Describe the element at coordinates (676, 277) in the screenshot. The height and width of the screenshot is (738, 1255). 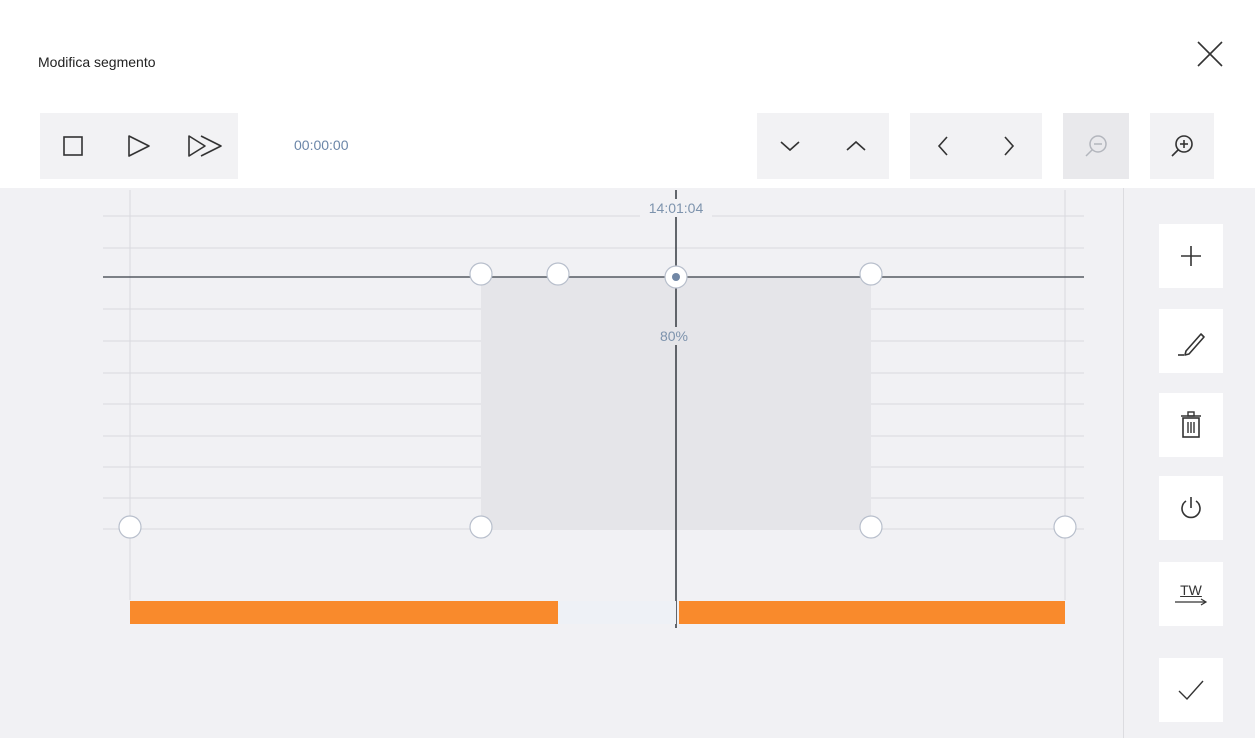
I see `selected-handle-dot` at that location.